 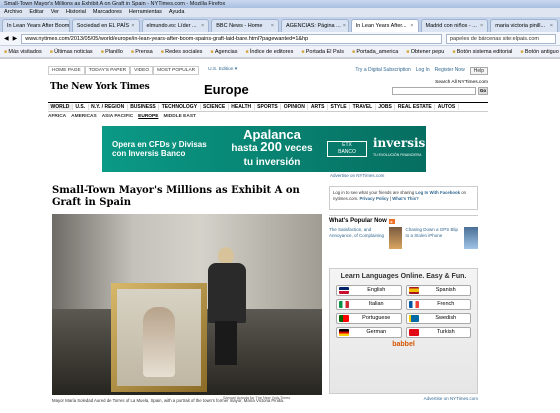 I want to click on ad-mid-num: 200, so click(x=271, y=146).